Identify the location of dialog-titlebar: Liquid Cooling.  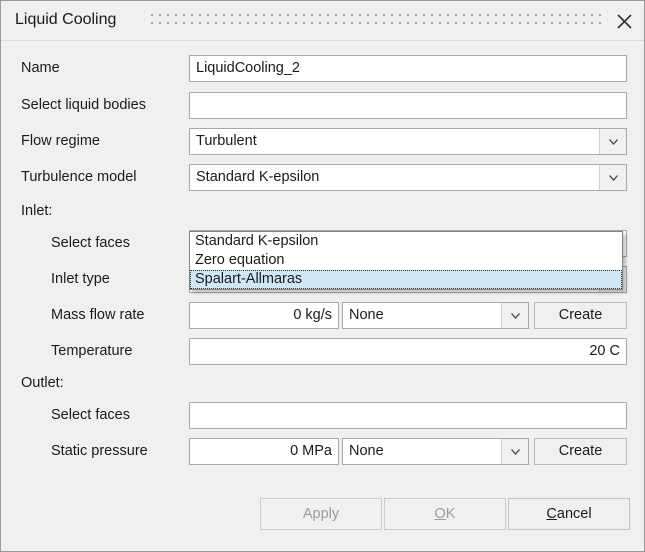
(322, 21).